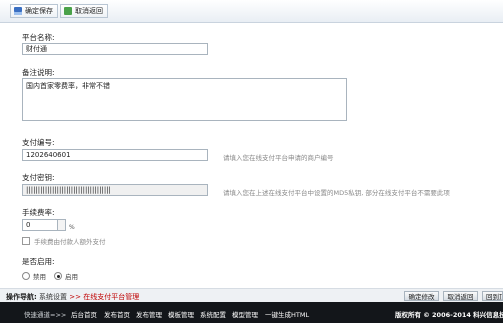  I want to click on breadcrumb-parent: 系统设置, so click(53, 297).